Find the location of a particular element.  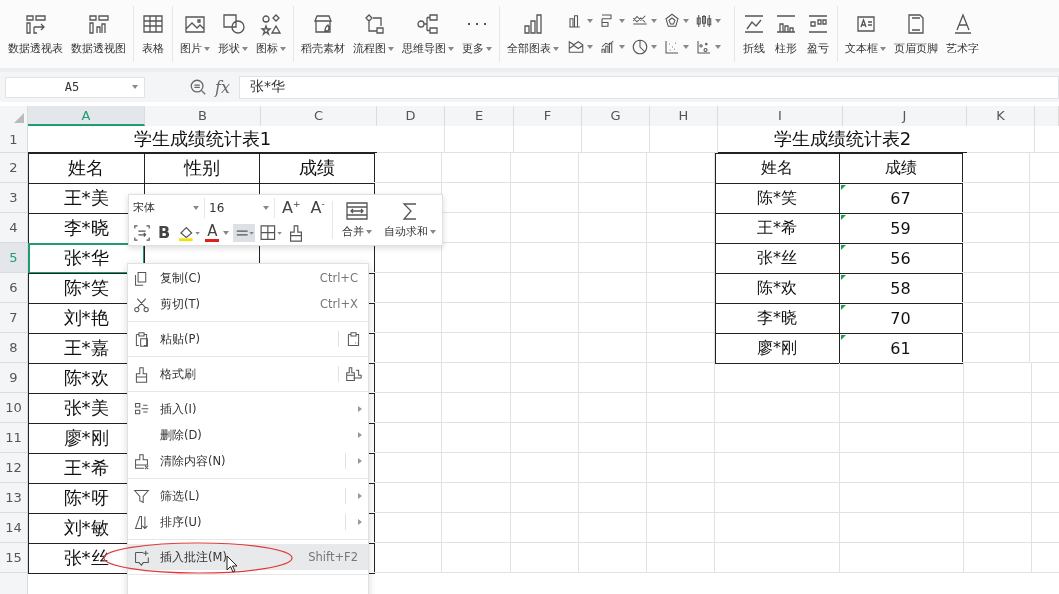

row-header: 2 is located at coordinates (14, 168).